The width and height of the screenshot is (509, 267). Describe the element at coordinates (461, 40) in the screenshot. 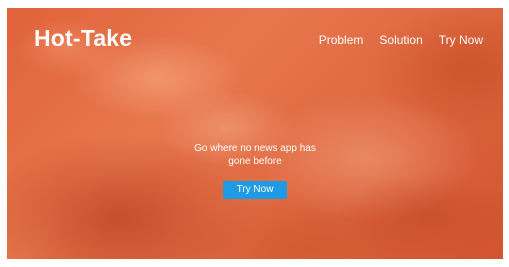

I see `nav-item-try-now: Try Now` at that location.